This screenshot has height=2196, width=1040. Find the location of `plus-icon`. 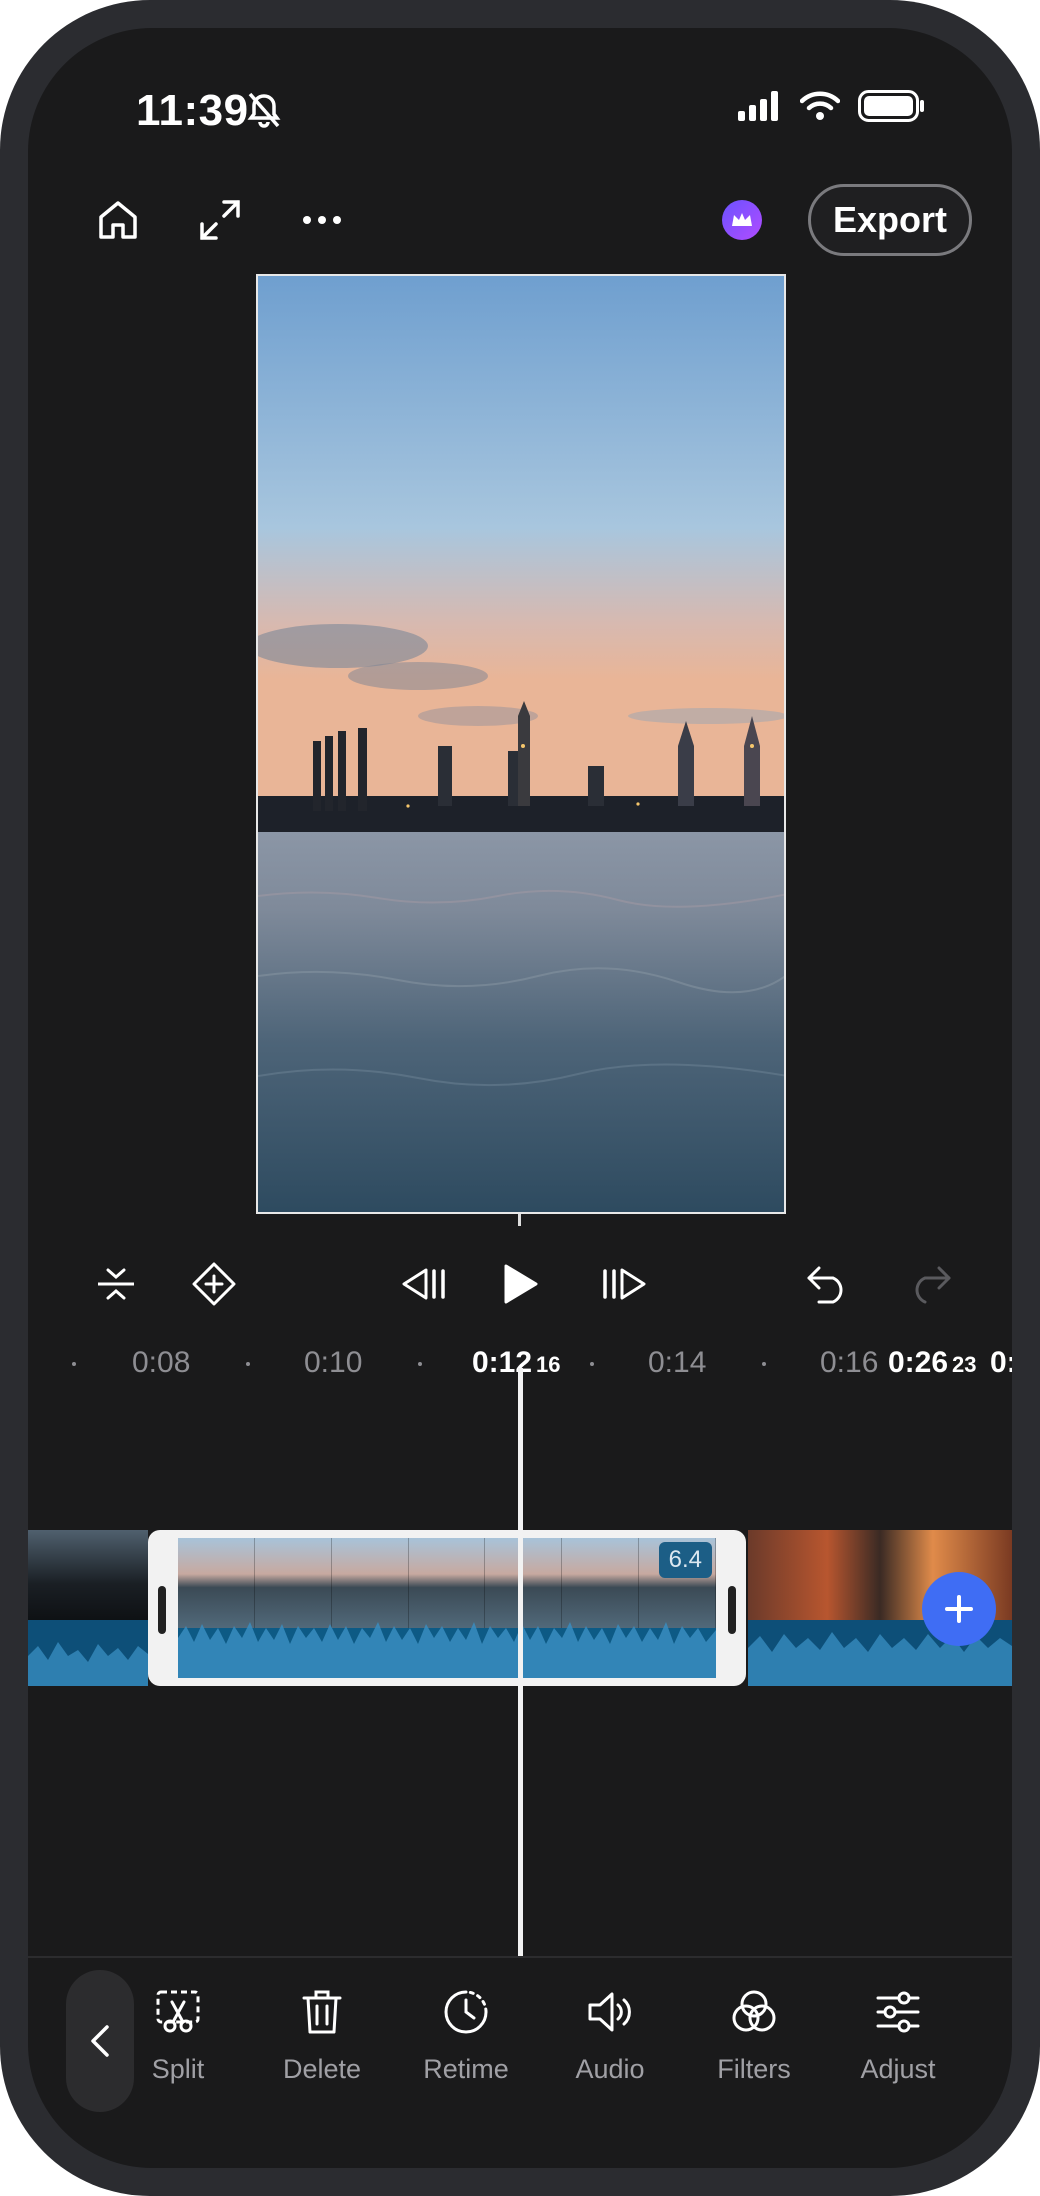

plus-icon is located at coordinates (959, 1609).